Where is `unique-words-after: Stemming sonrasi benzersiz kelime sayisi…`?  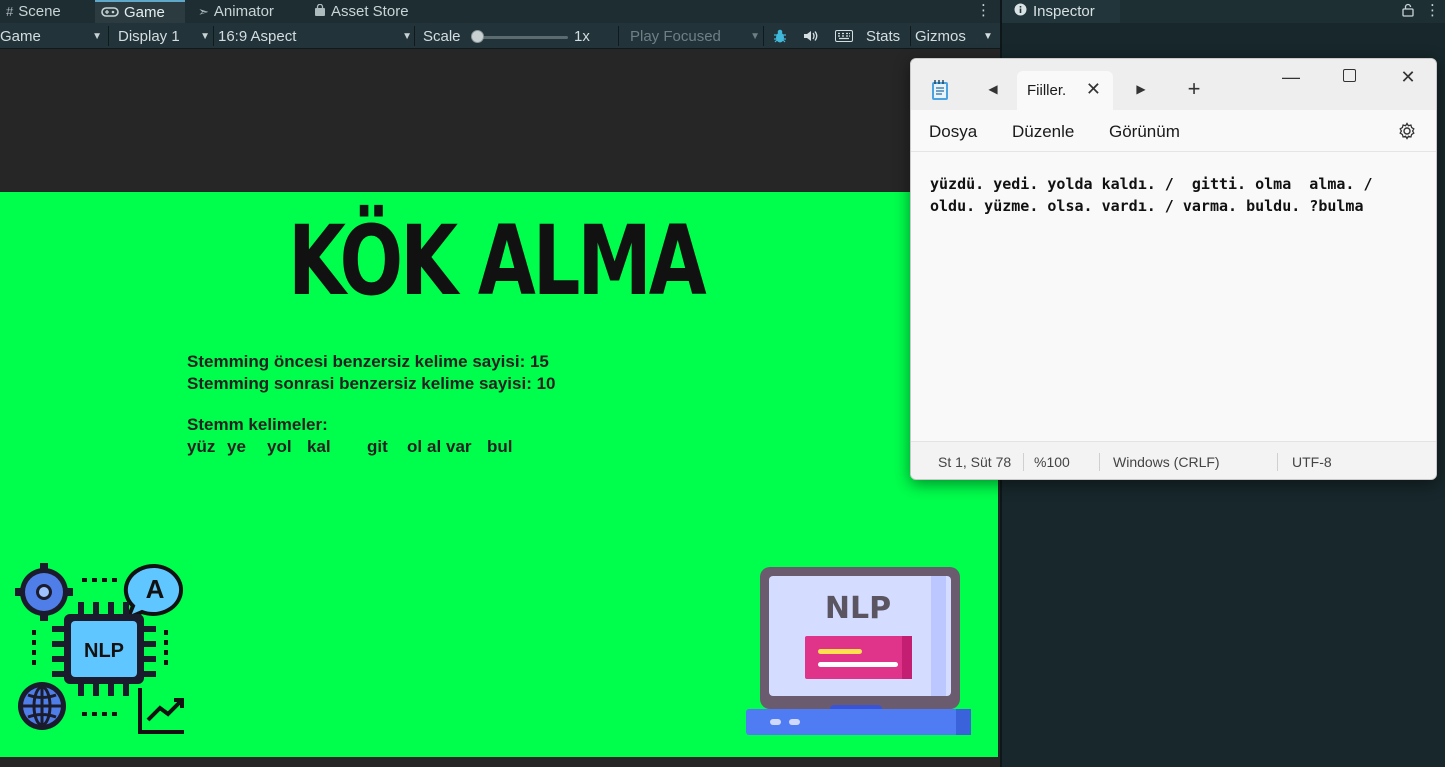
unique-words-after: Stemming sonrasi benzersiz kelime sayisi… is located at coordinates (371, 383).